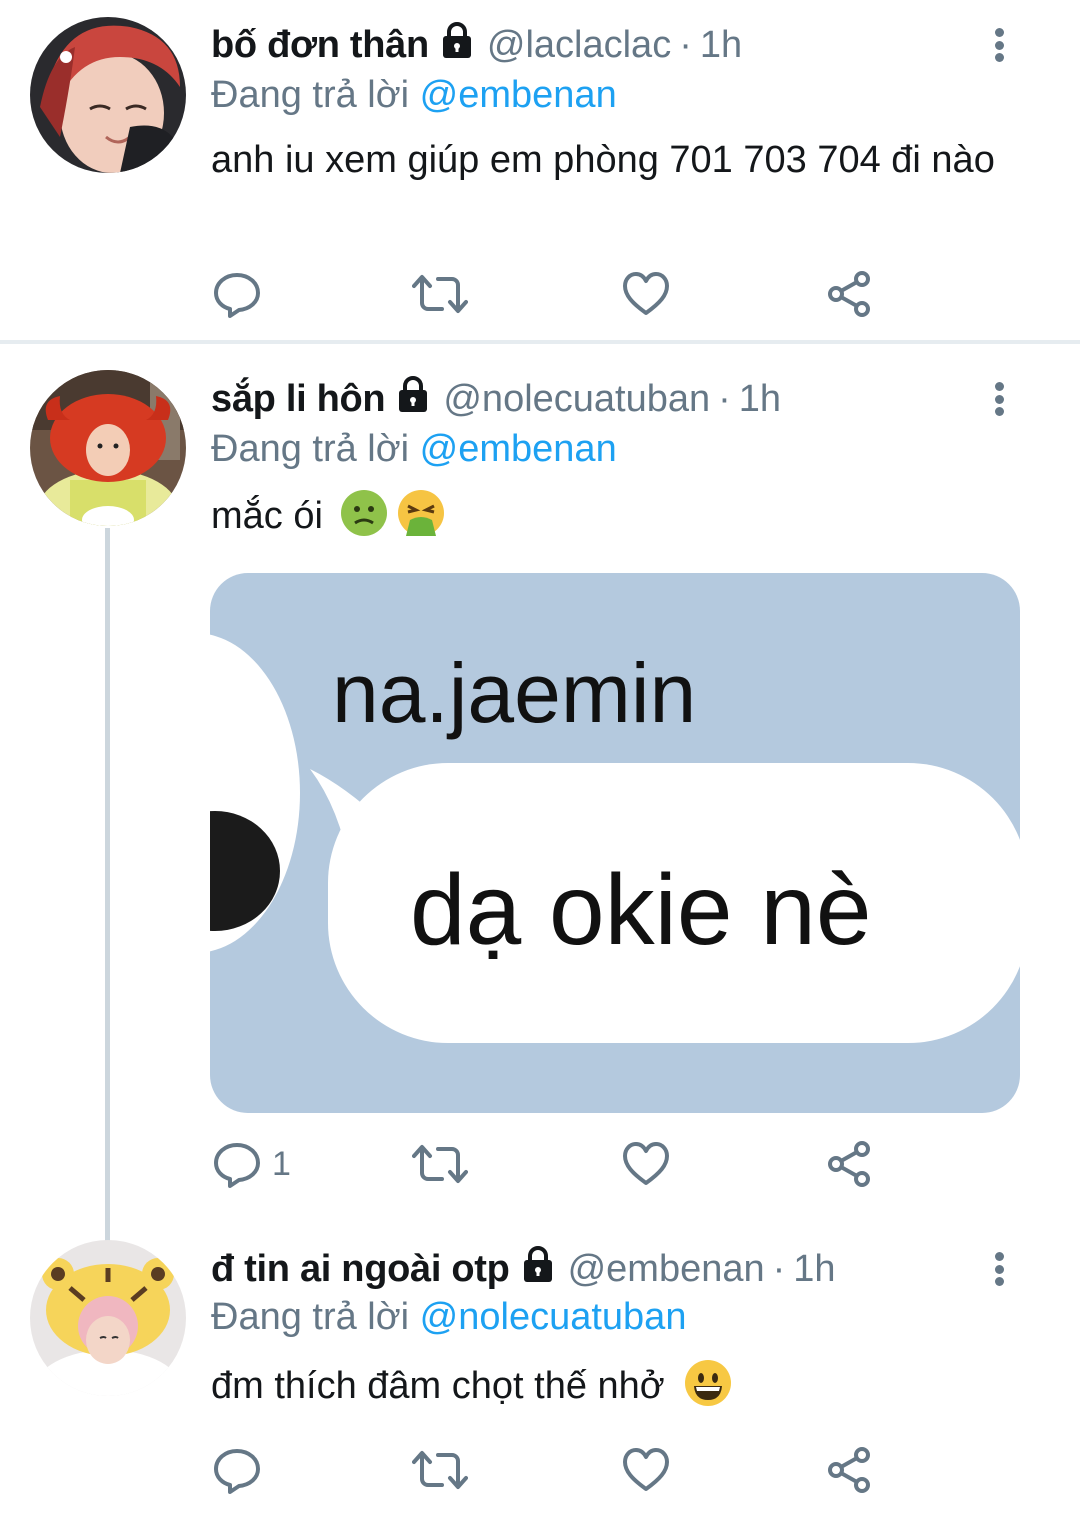  I want to click on reply-mention: @nolecuatuban, so click(553, 1317).